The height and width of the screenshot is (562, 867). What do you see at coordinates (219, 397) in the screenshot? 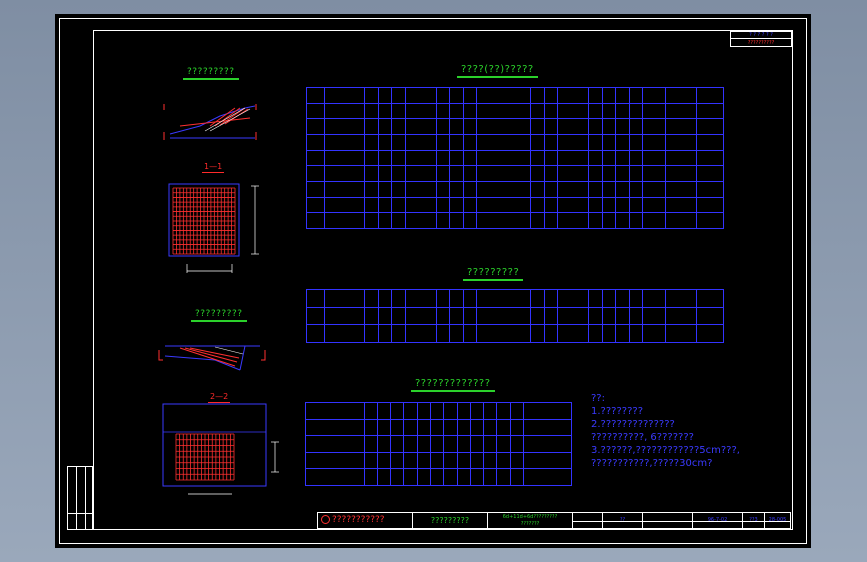
I see `section-2-2-title: 2—2` at bounding box center [219, 397].